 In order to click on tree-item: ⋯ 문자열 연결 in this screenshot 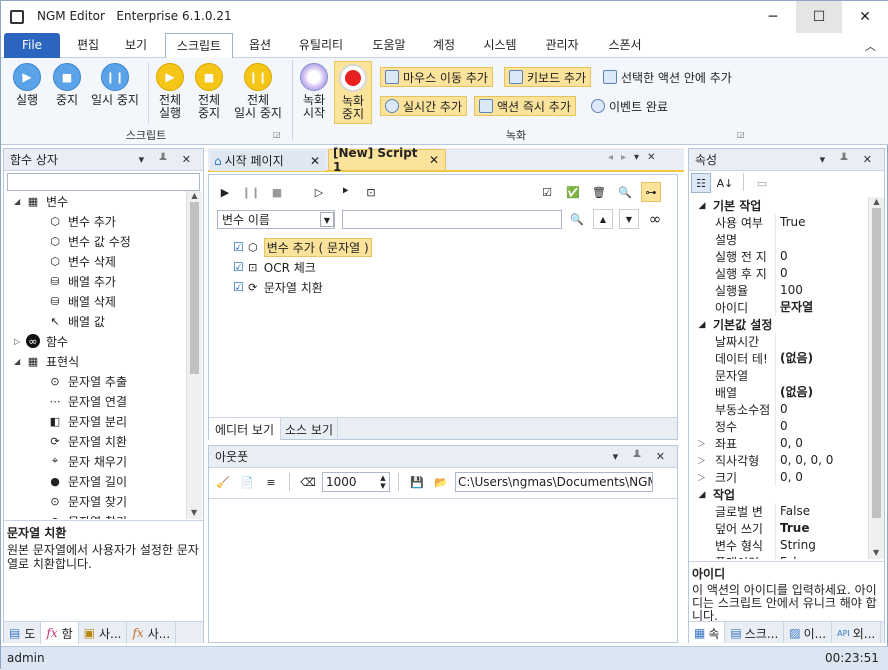, I will do `click(95, 401)`.